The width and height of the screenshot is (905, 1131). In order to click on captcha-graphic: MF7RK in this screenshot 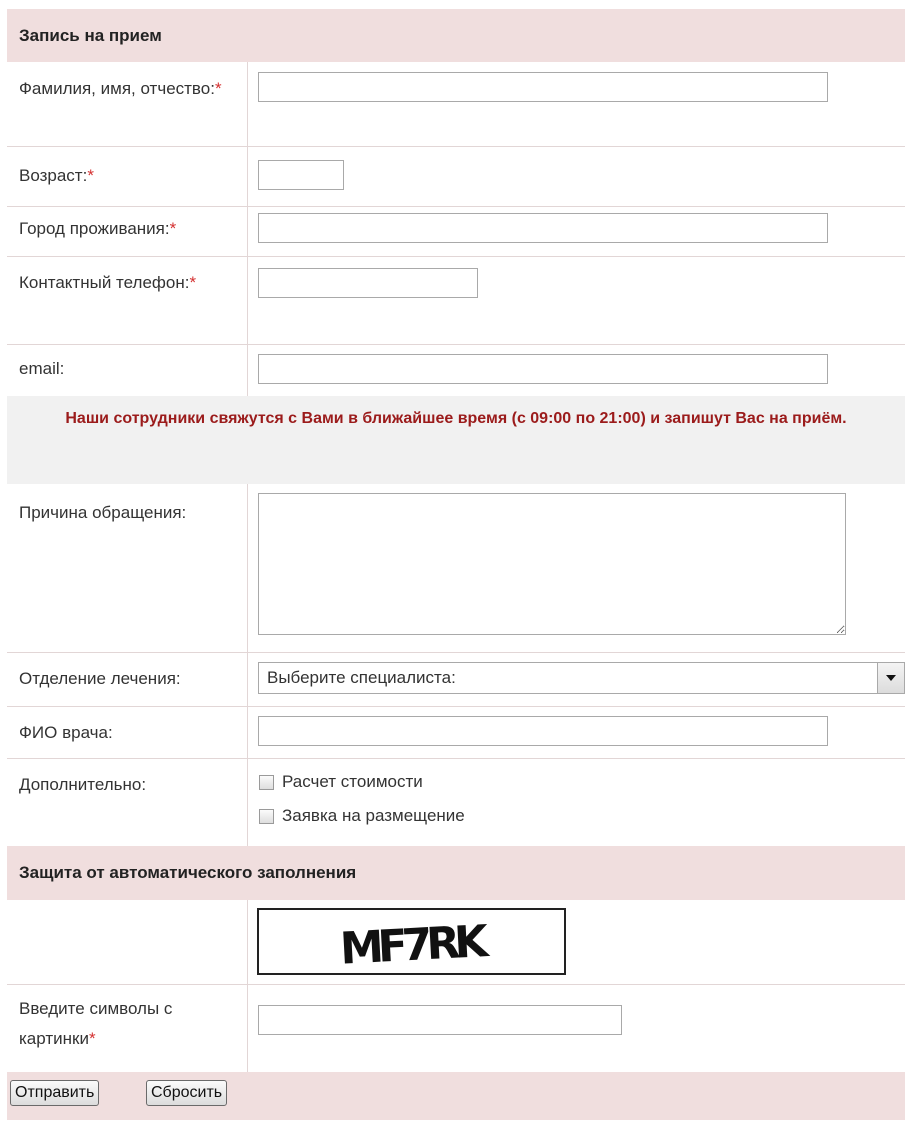, I will do `click(415, 945)`.